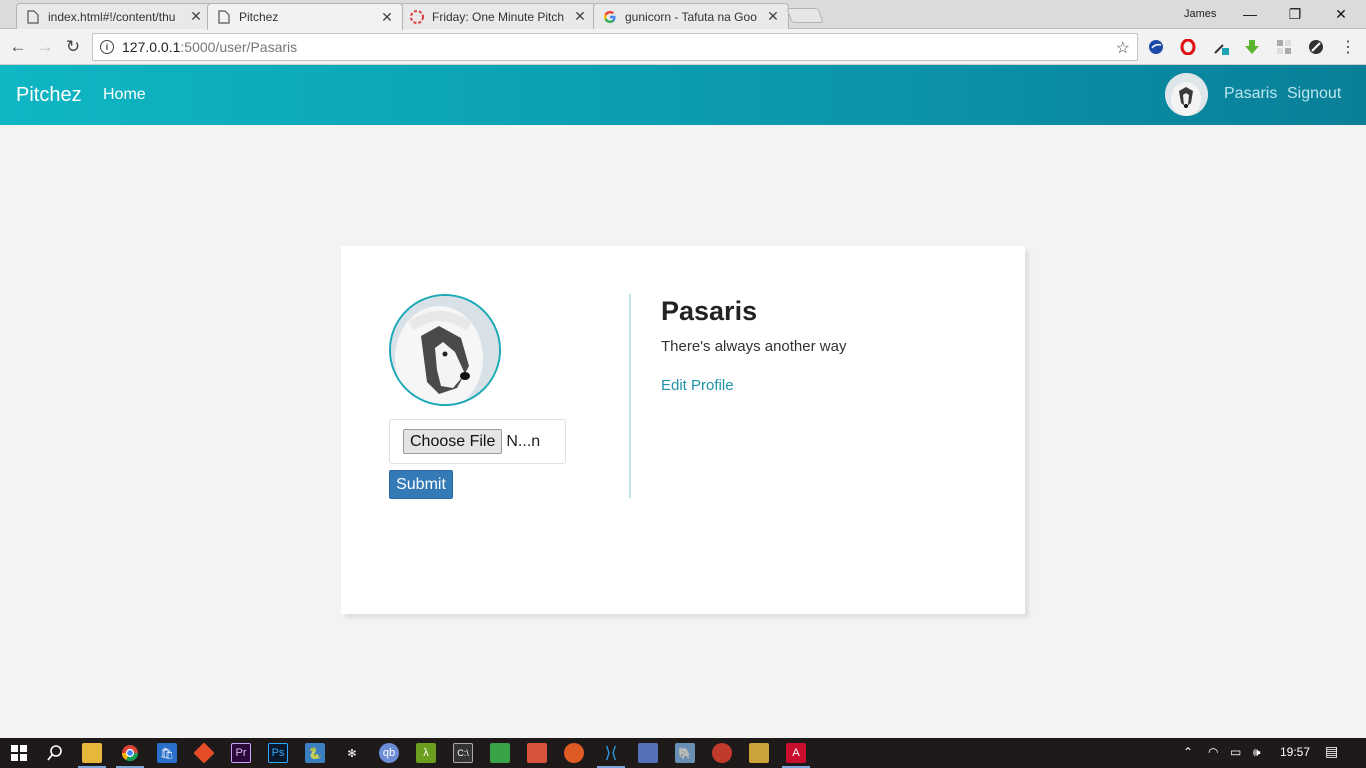 The image size is (1366, 768). I want to click on postgres-icon: 🐘, so click(685, 753).